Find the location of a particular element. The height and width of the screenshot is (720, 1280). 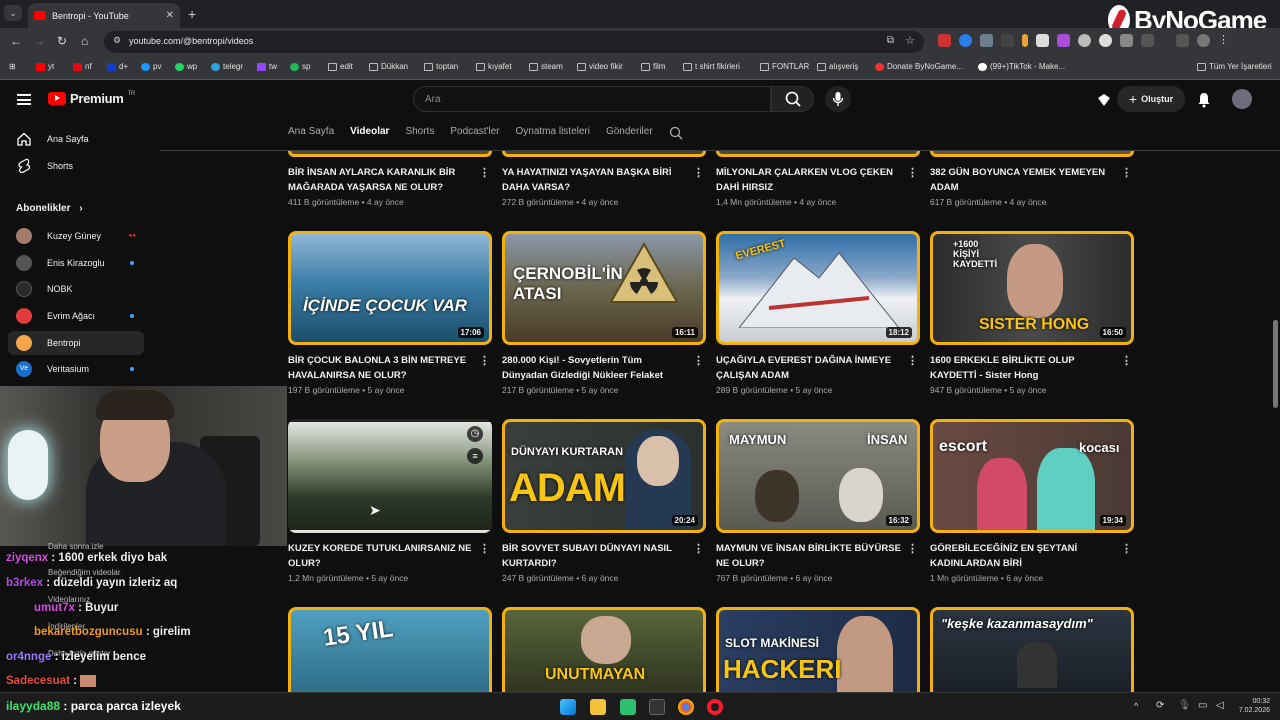

chrome-icon is located at coordinates (686, 707).